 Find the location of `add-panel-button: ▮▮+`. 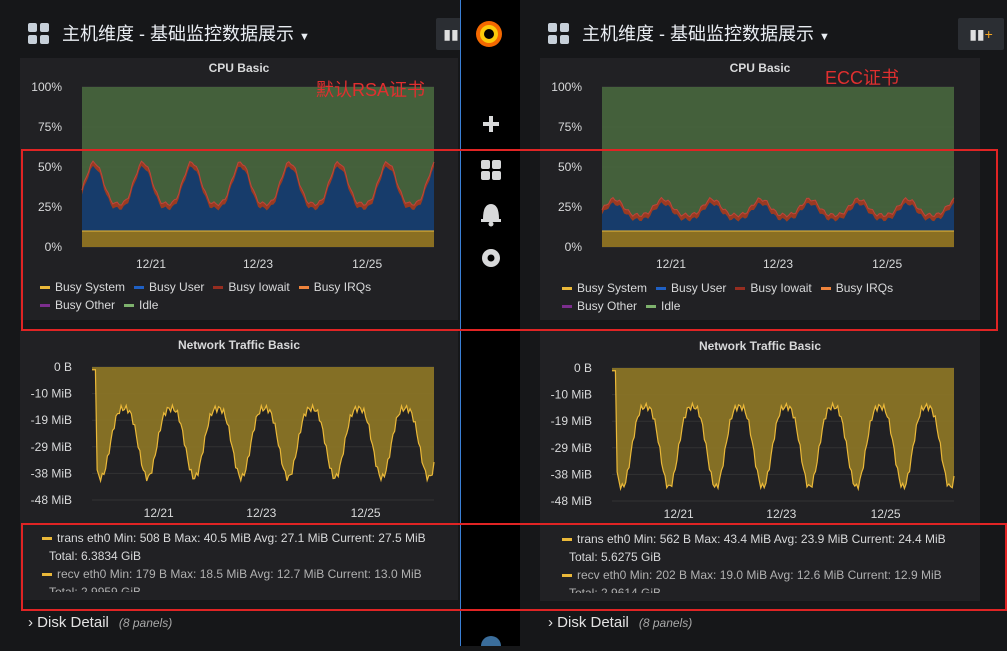

add-panel-button: ▮▮+ is located at coordinates (981, 34).